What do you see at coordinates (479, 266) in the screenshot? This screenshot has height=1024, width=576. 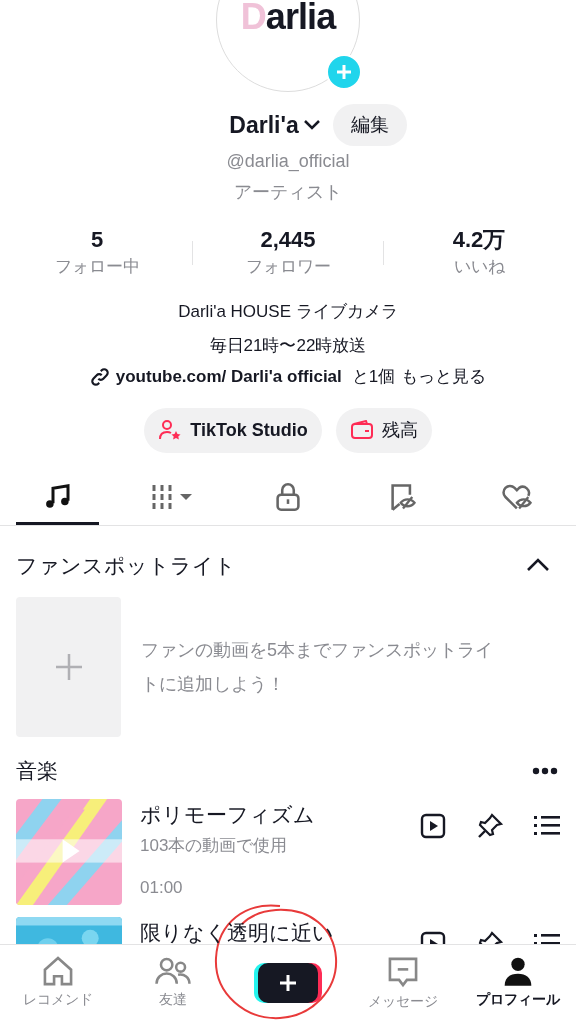 I see `stat-label: いいね` at bounding box center [479, 266].